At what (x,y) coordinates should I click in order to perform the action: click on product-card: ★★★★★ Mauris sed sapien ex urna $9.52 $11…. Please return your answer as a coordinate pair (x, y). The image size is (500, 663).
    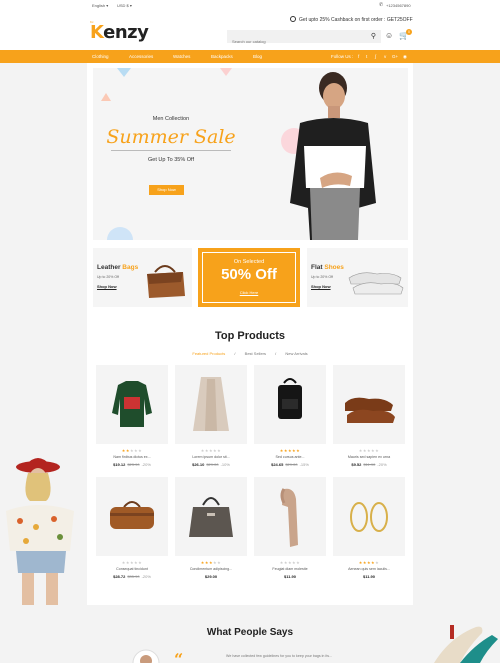
    Looking at the image, I should click on (369, 416).